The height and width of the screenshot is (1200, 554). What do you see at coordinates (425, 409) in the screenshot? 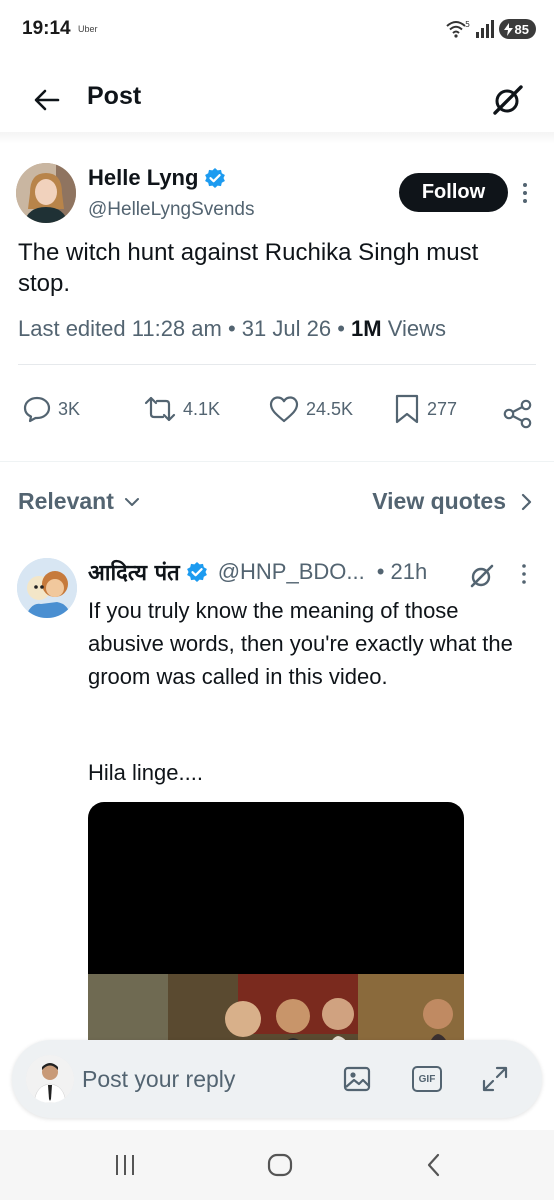
I see `bookmark-action: 277` at bounding box center [425, 409].